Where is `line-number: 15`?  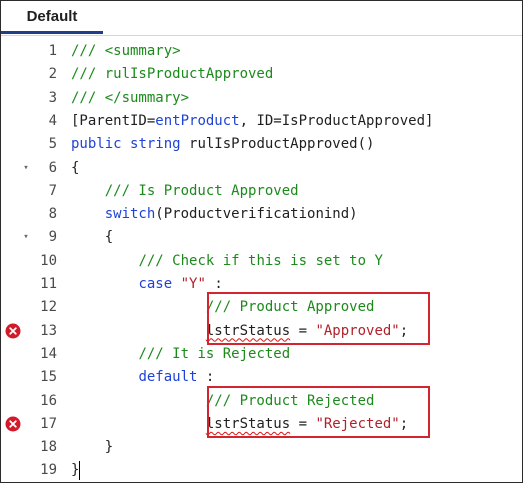
line-number: 15 is located at coordinates (48, 377).